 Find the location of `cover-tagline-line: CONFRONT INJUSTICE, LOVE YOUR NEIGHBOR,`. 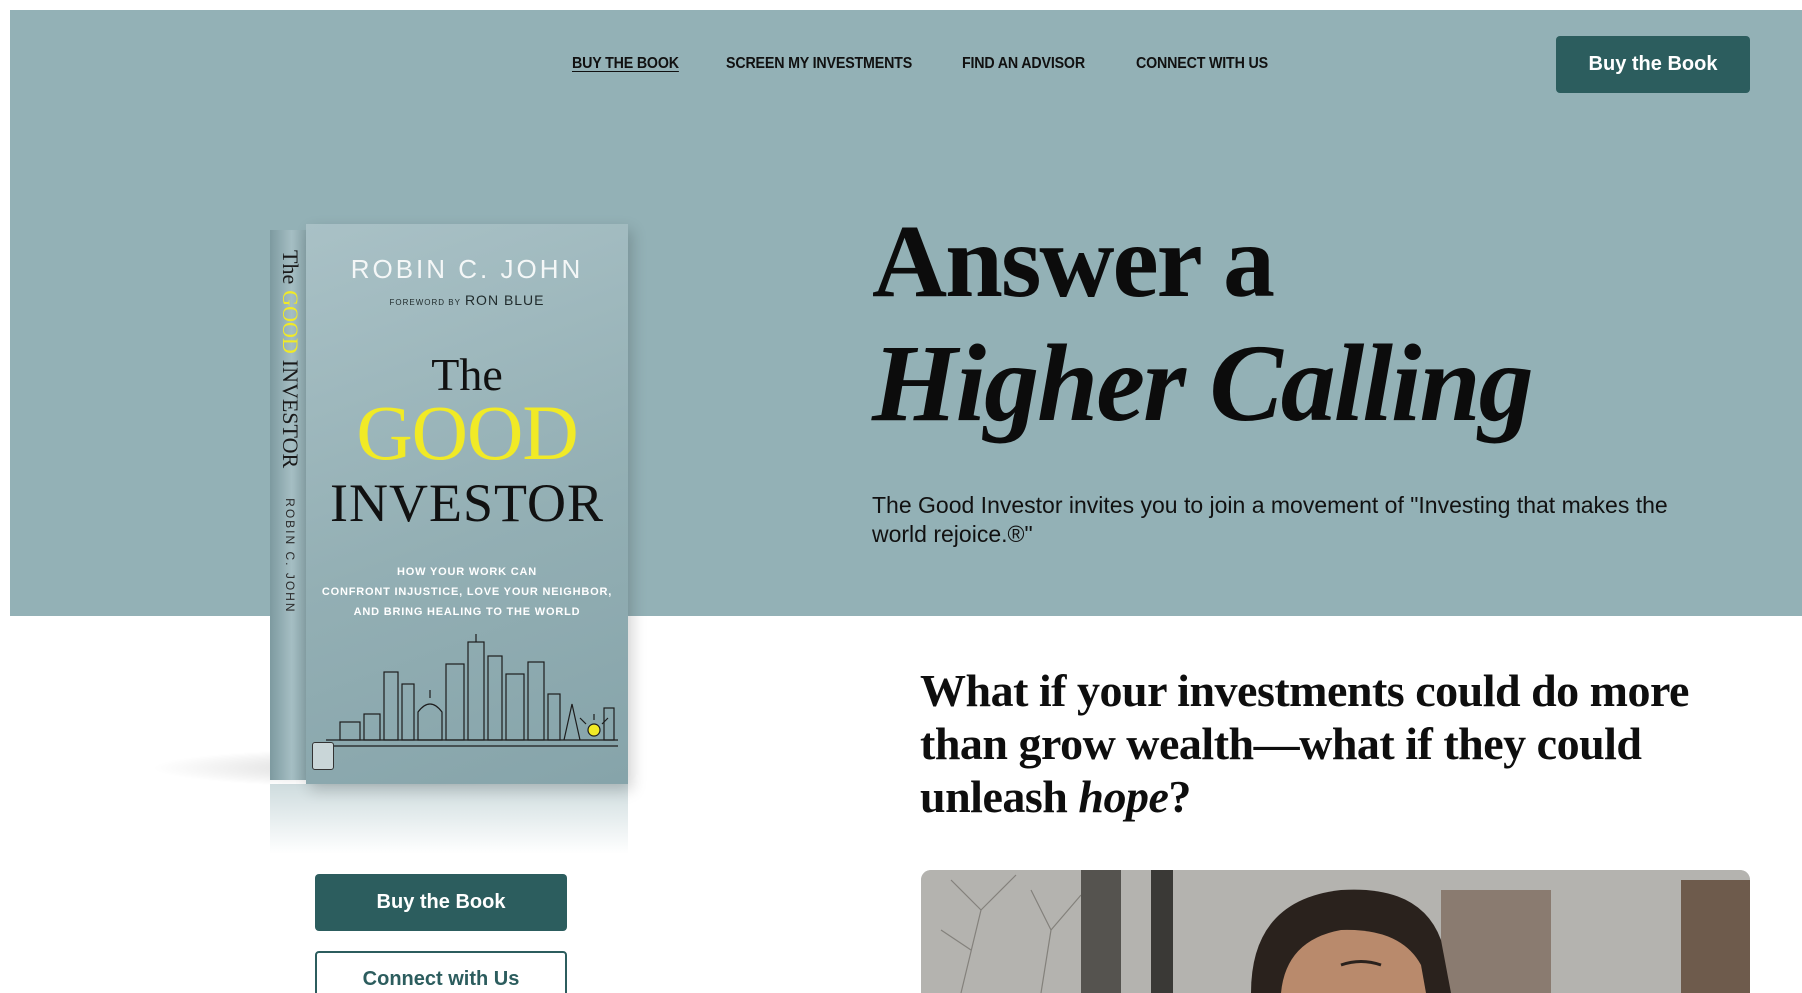

cover-tagline-line: CONFRONT INJUSTICE, LOVE YOUR NEIGHBOR, is located at coordinates (467, 592).